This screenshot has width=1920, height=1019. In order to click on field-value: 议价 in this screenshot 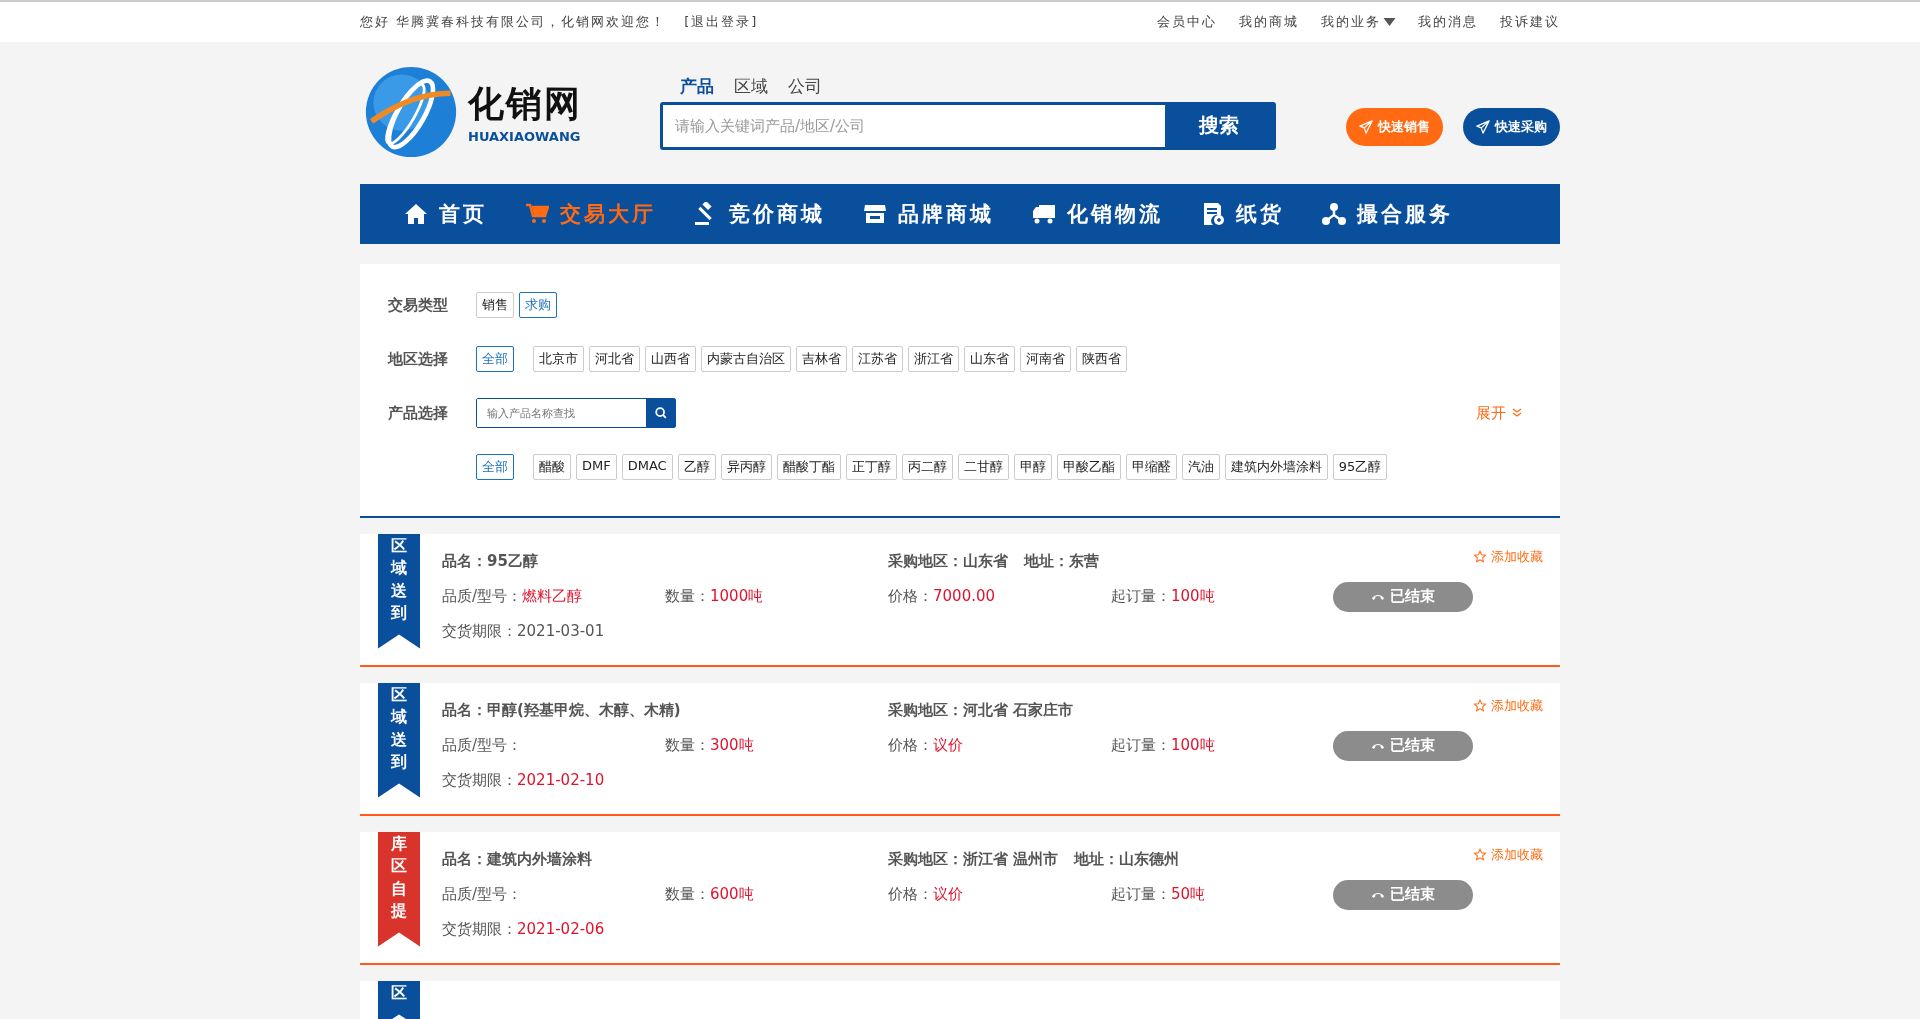, I will do `click(948, 894)`.